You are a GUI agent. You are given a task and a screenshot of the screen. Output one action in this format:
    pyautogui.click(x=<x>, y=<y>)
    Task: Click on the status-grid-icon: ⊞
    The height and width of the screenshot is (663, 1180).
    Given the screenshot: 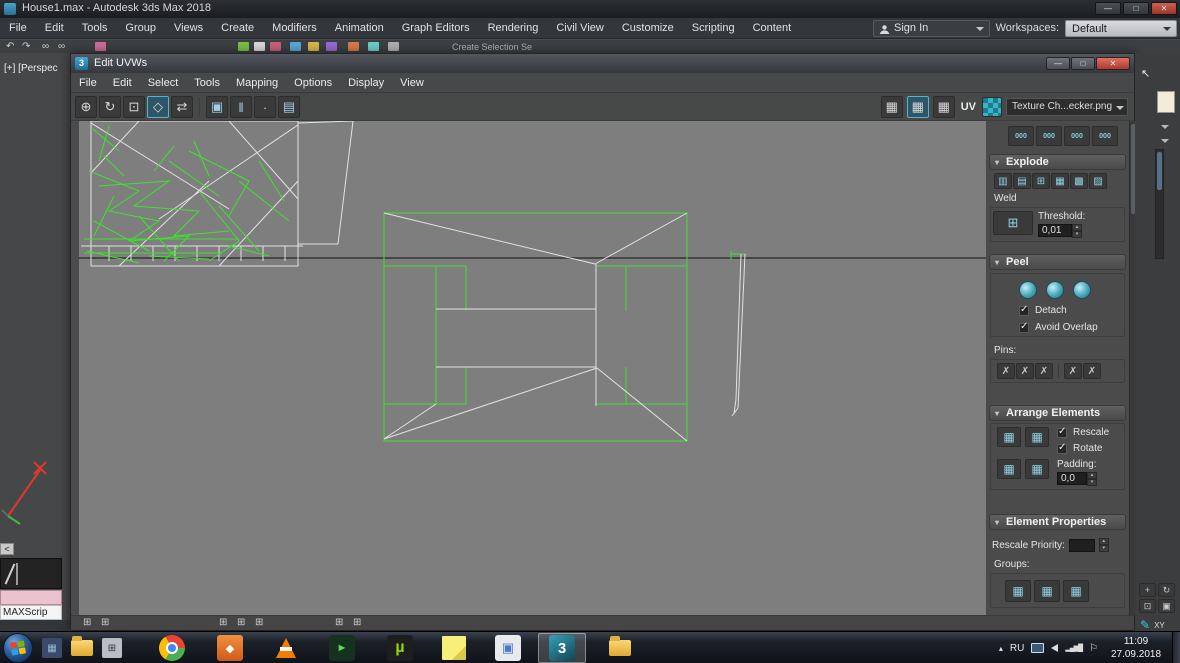 What is the action you would take?
    pyautogui.click(x=339, y=622)
    